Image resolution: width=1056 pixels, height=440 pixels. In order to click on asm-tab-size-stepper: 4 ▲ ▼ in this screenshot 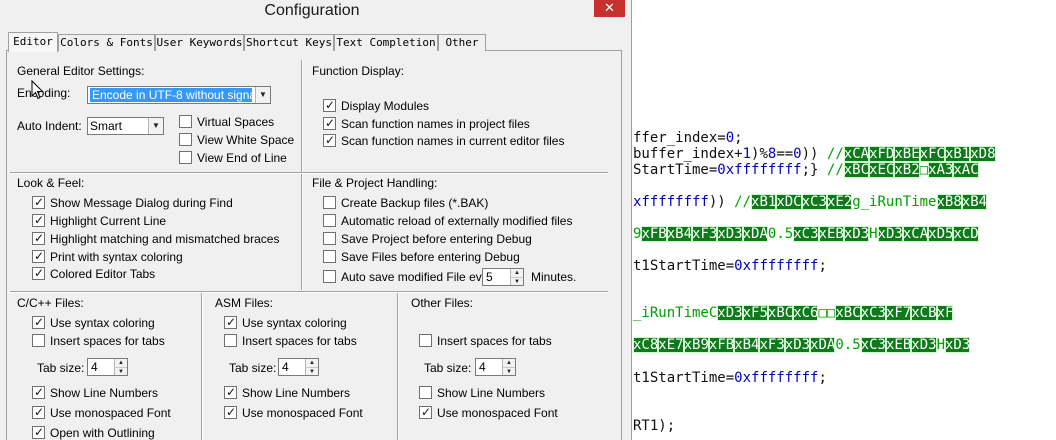, I will do `click(298, 367)`.